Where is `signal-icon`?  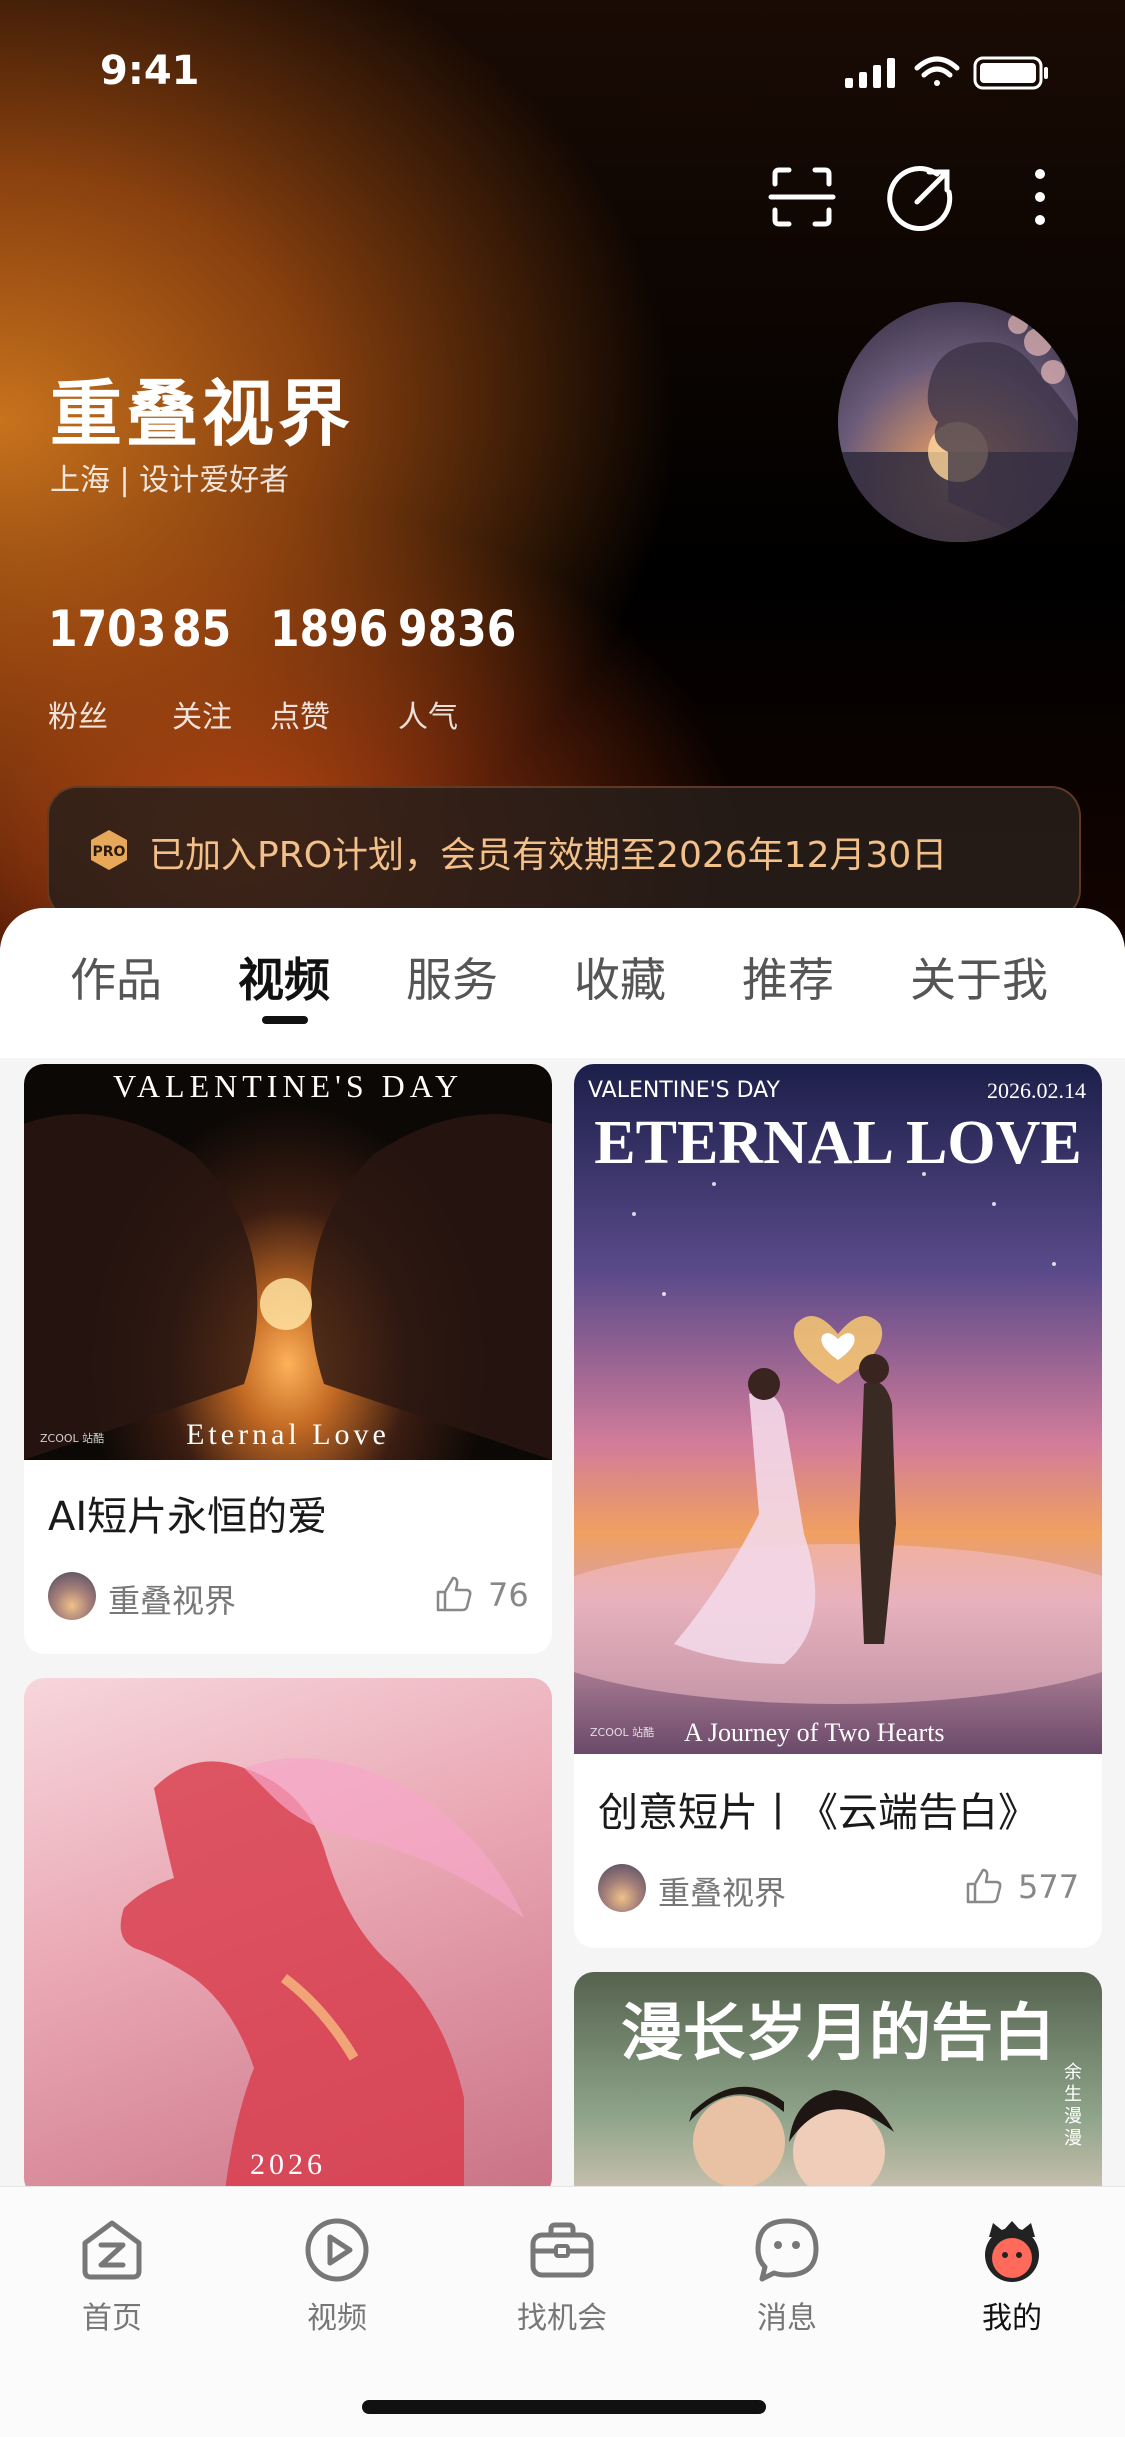 signal-icon is located at coordinates (870, 73).